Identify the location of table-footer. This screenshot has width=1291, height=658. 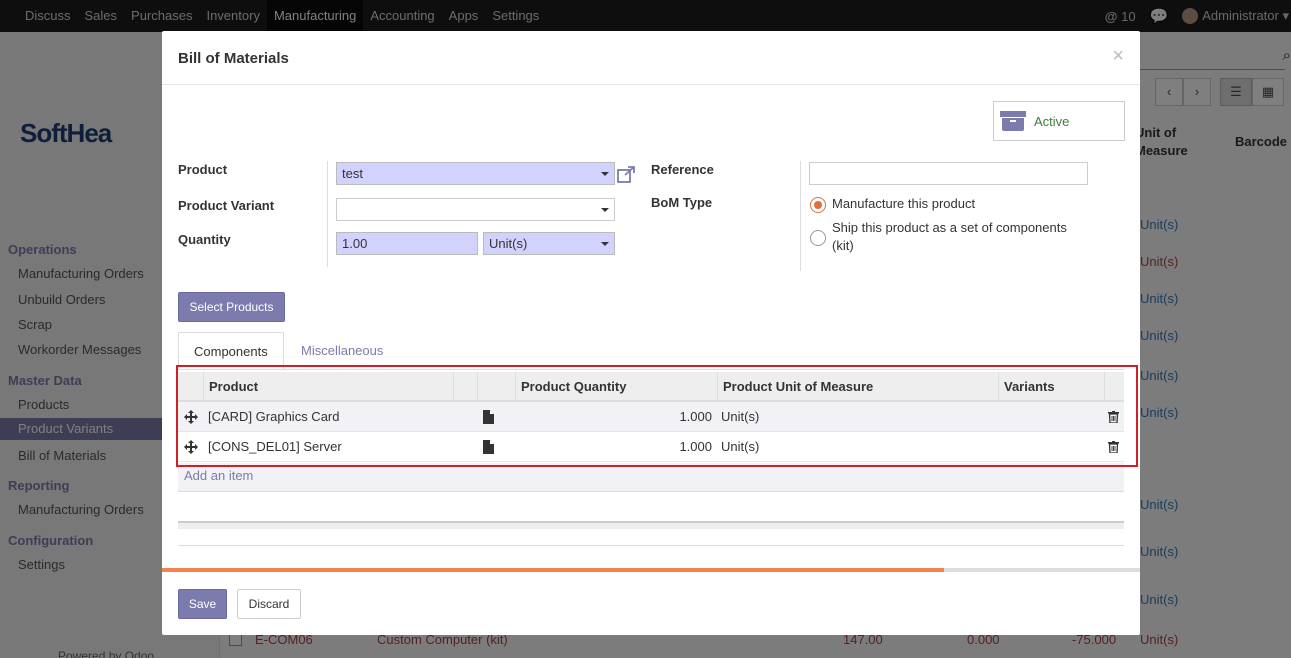
(651, 525).